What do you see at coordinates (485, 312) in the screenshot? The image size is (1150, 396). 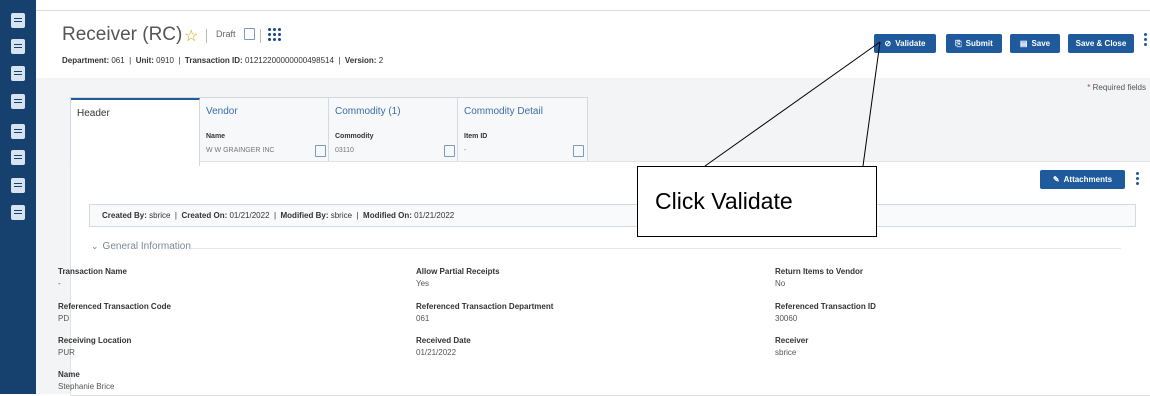 I see `field-referenced-transaction-department: Referenced Transaction Department 061` at bounding box center [485, 312].